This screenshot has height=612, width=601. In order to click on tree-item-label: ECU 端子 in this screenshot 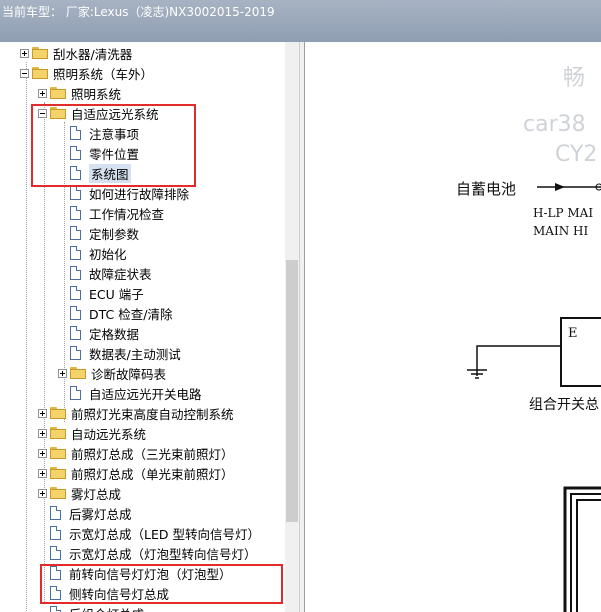, I will do `click(116, 294)`.